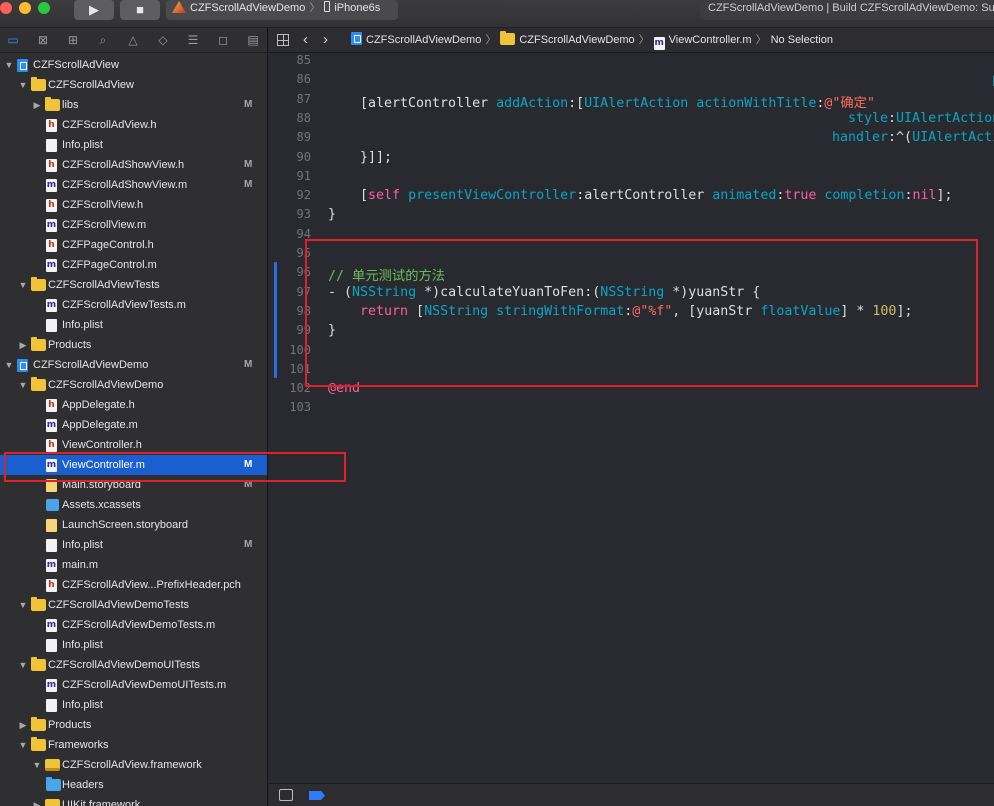 The image size is (994, 806). I want to click on hierarchy-icon: ⊞, so click(73, 40).